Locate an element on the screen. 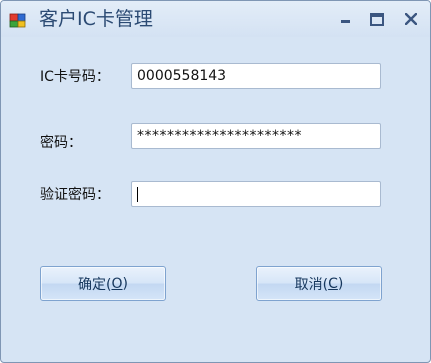  maximize-icon is located at coordinates (377, 19).